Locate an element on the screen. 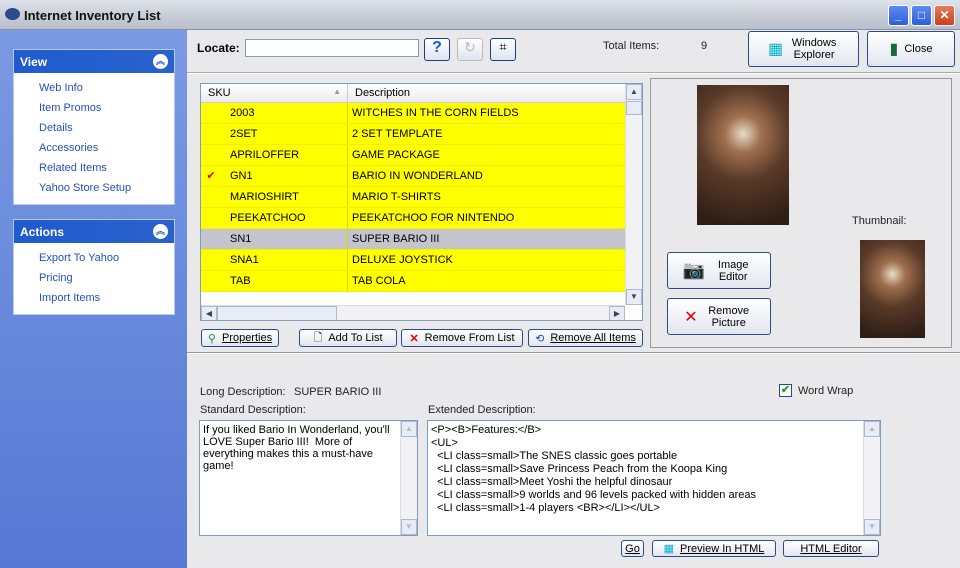  sort-asc-icon: ▲ is located at coordinates (337, 91).